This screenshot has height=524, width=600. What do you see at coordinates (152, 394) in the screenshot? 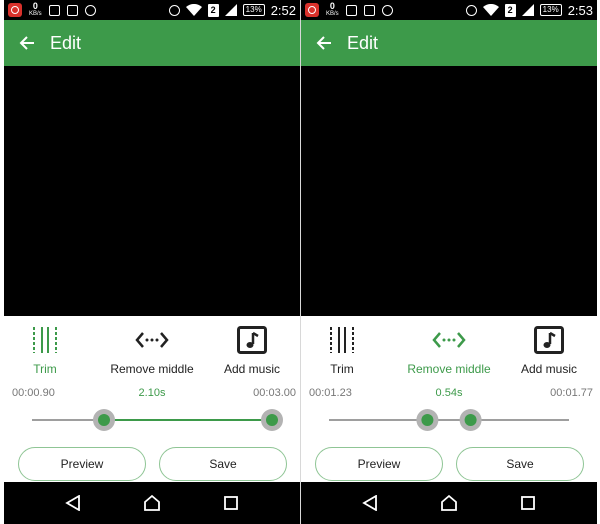
I see `time-readout: 00:00.90 2.10s 00:03.00` at bounding box center [152, 394].